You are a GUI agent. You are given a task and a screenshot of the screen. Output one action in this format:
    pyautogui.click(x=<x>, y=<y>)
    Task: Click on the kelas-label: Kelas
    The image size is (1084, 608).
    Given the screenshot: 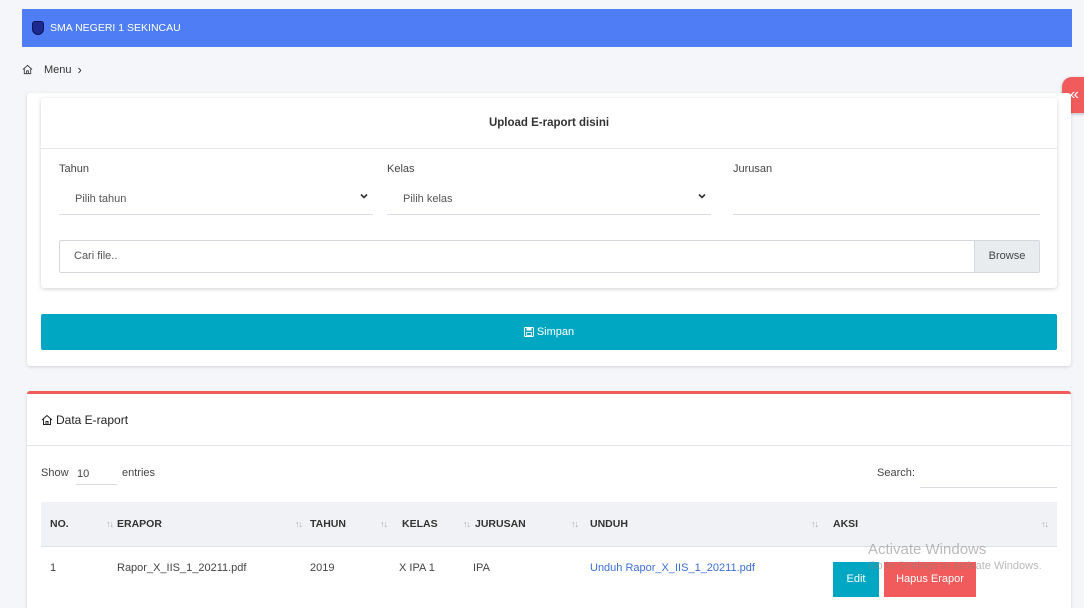 What is the action you would take?
    pyautogui.click(x=401, y=169)
    